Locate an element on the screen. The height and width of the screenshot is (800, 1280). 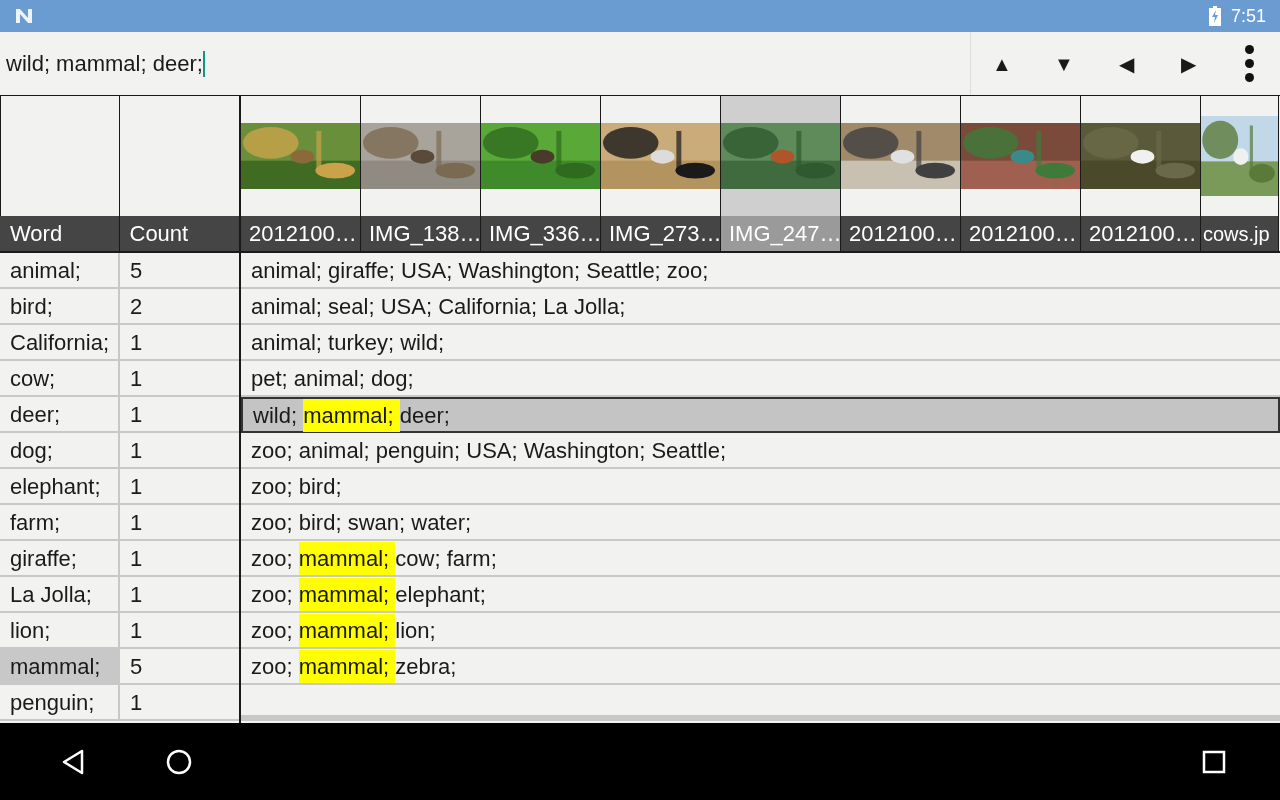
word-cell: La Jolla; is located at coordinates (60, 594).